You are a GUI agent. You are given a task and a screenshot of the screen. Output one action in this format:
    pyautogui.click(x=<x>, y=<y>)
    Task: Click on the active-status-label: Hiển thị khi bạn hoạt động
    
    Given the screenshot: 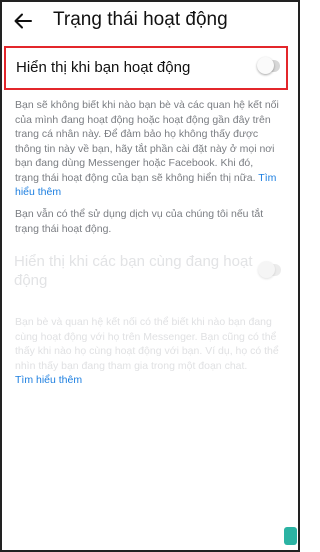 What is the action you would take?
    pyautogui.click(x=103, y=67)
    